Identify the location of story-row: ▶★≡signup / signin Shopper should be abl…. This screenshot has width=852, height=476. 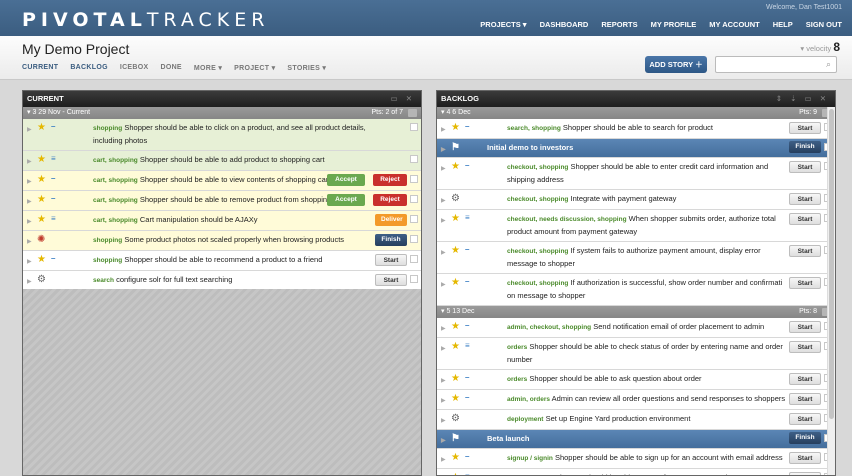
(636, 472).